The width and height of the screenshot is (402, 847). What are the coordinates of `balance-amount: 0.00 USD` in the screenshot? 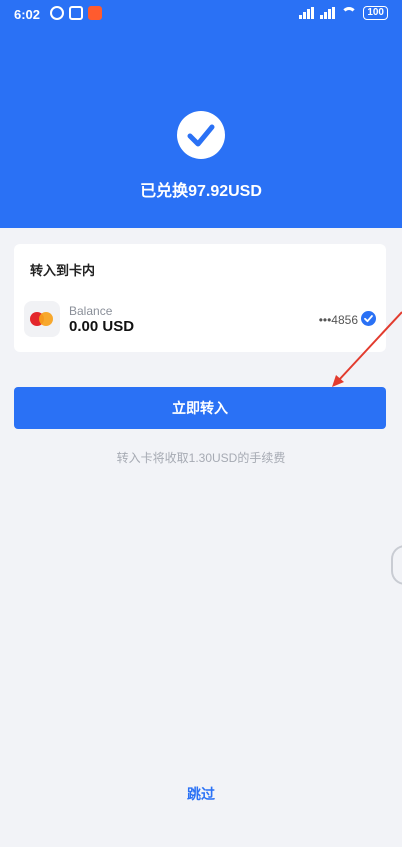 It's located at (102, 326).